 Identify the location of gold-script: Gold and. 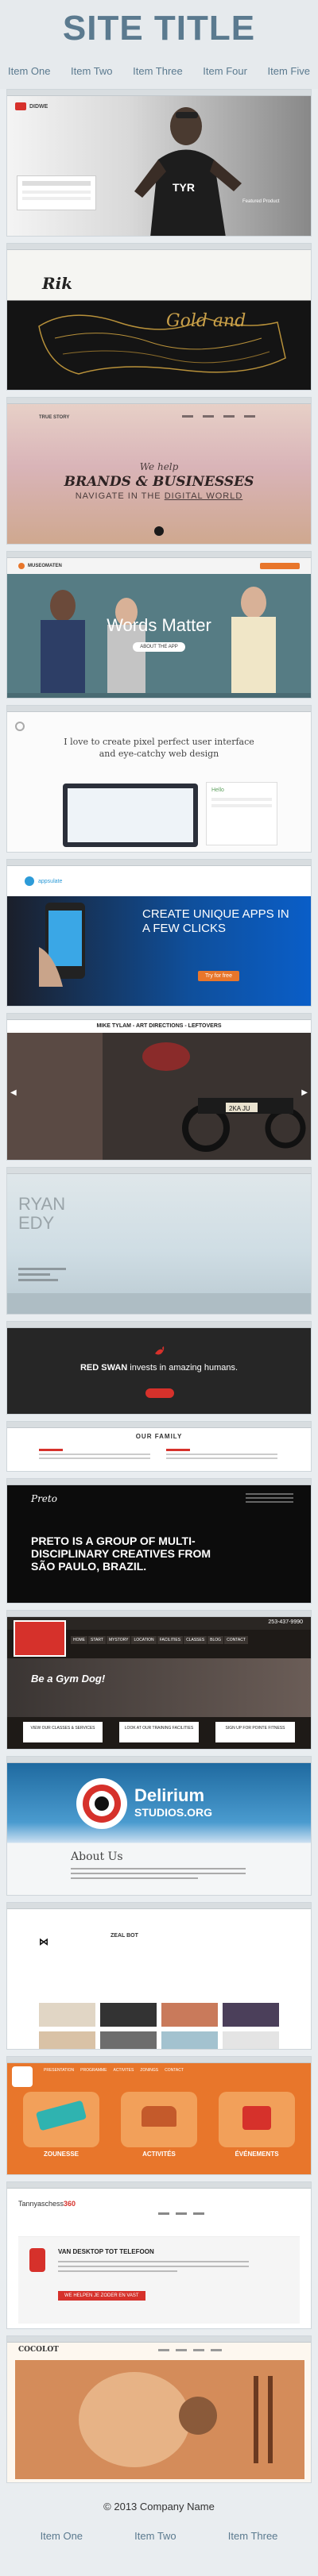
(206, 321).